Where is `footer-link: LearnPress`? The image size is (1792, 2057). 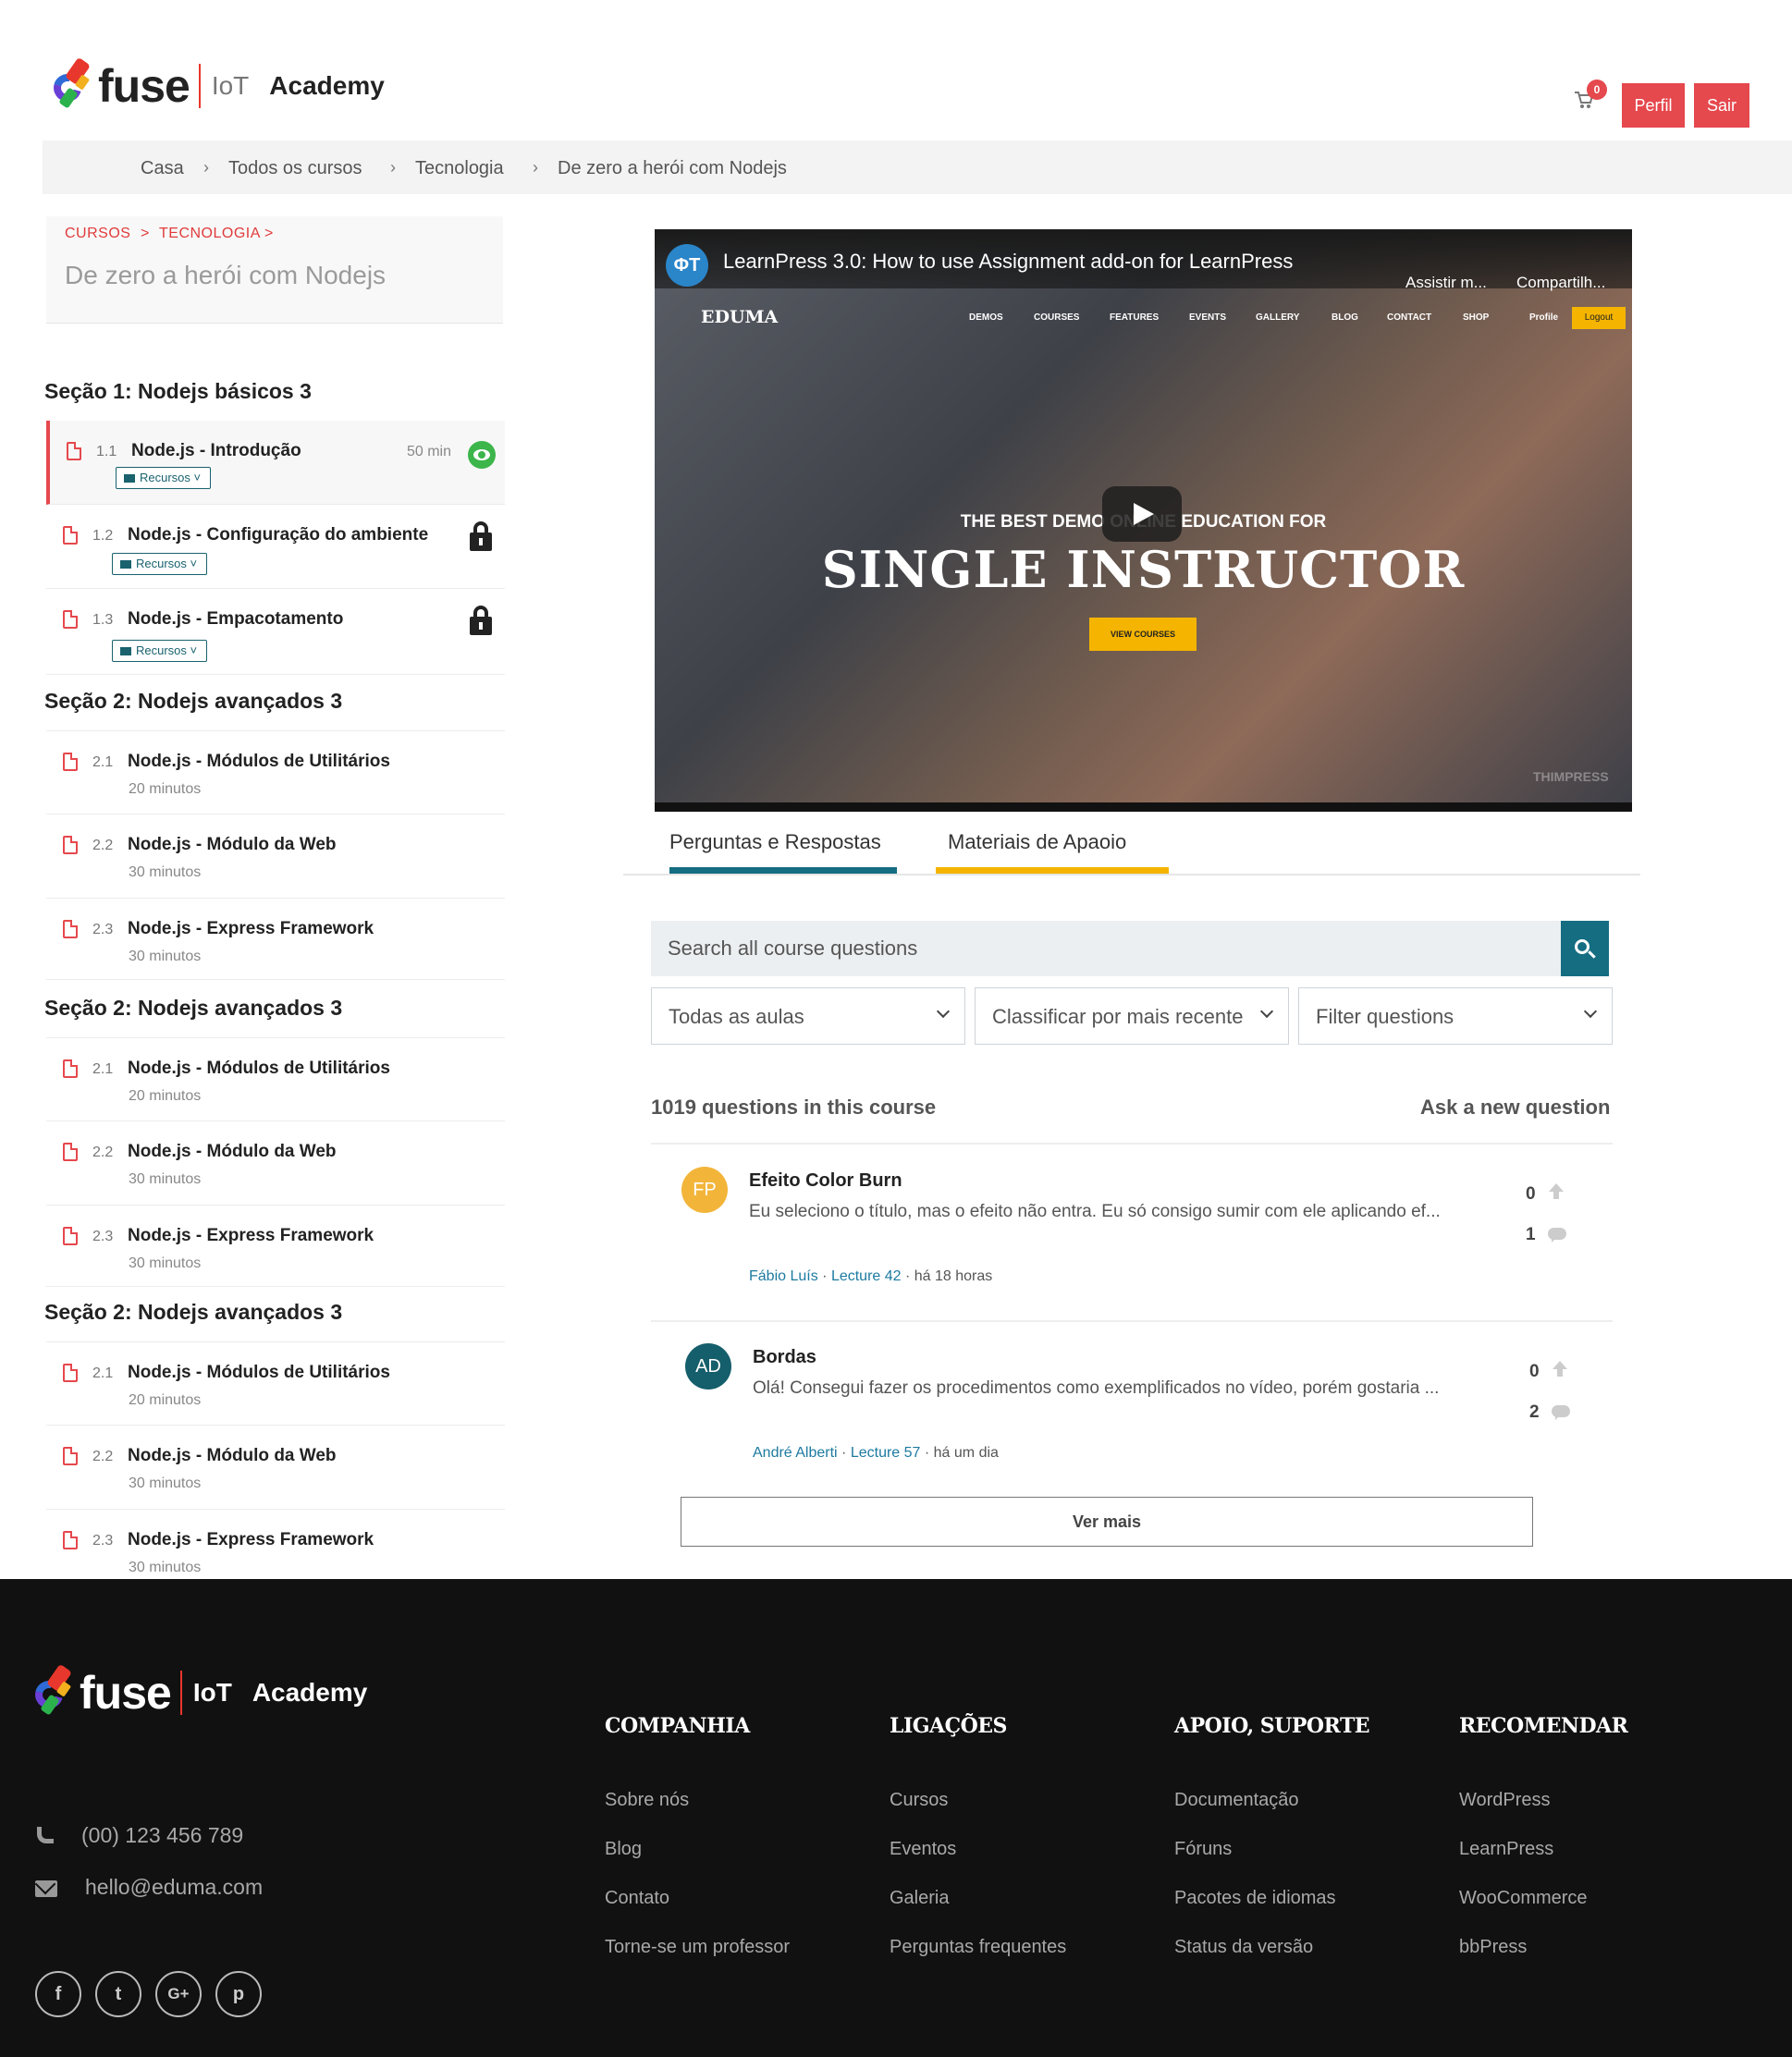
footer-link: LearnPress is located at coordinates (1506, 1849).